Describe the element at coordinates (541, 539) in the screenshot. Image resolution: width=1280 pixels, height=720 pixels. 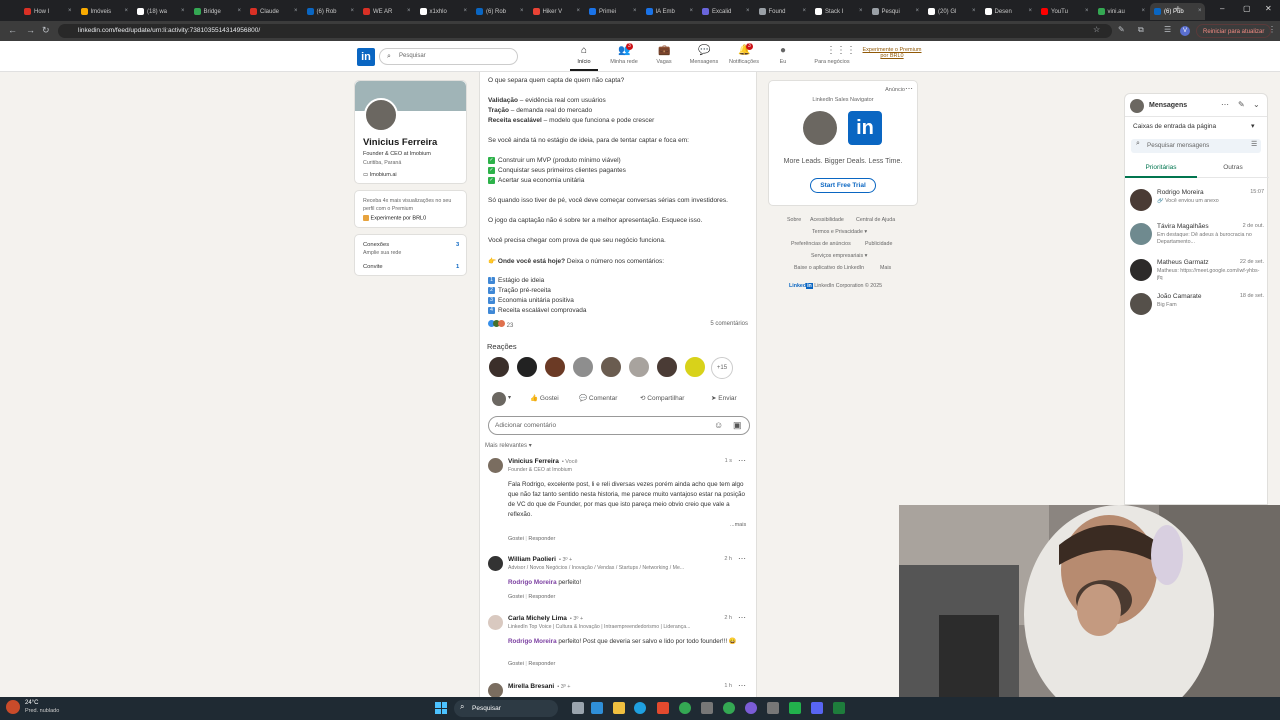
I see `comment-reply-button: Responder` at that location.